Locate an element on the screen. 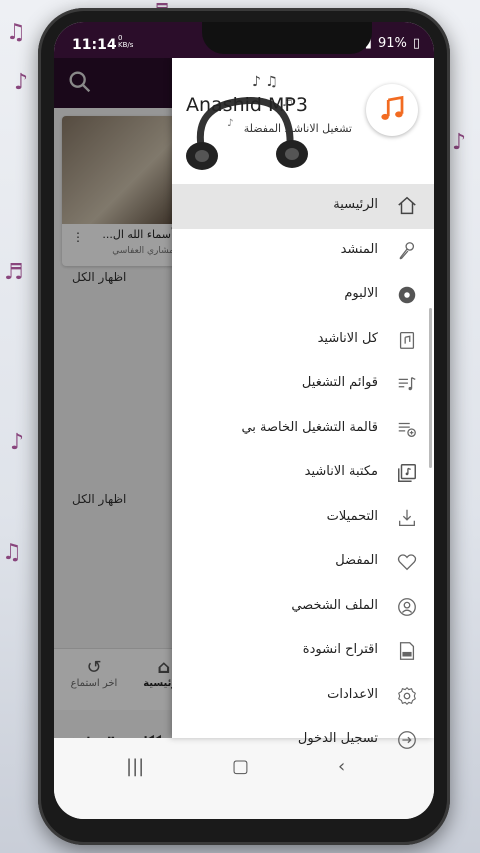 The height and width of the screenshot is (853, 480). menu-item-settings: الاعدادات is located at coordinates (303, 696).